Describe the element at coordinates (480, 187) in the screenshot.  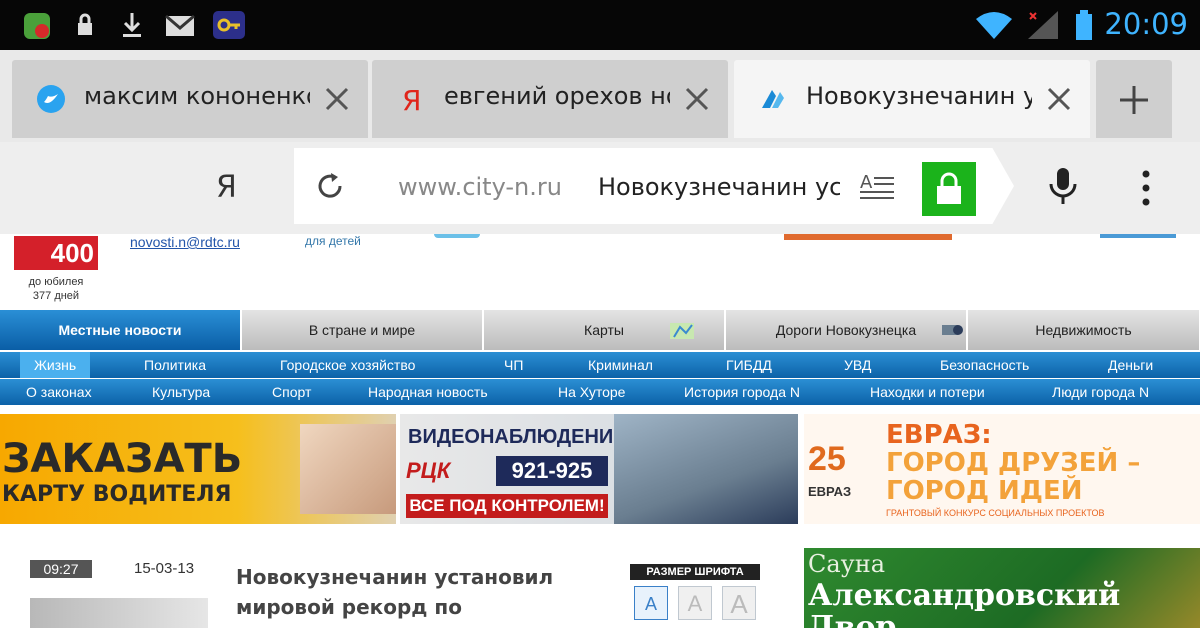
I see `url-domain: www.city-n.ru` at that location.